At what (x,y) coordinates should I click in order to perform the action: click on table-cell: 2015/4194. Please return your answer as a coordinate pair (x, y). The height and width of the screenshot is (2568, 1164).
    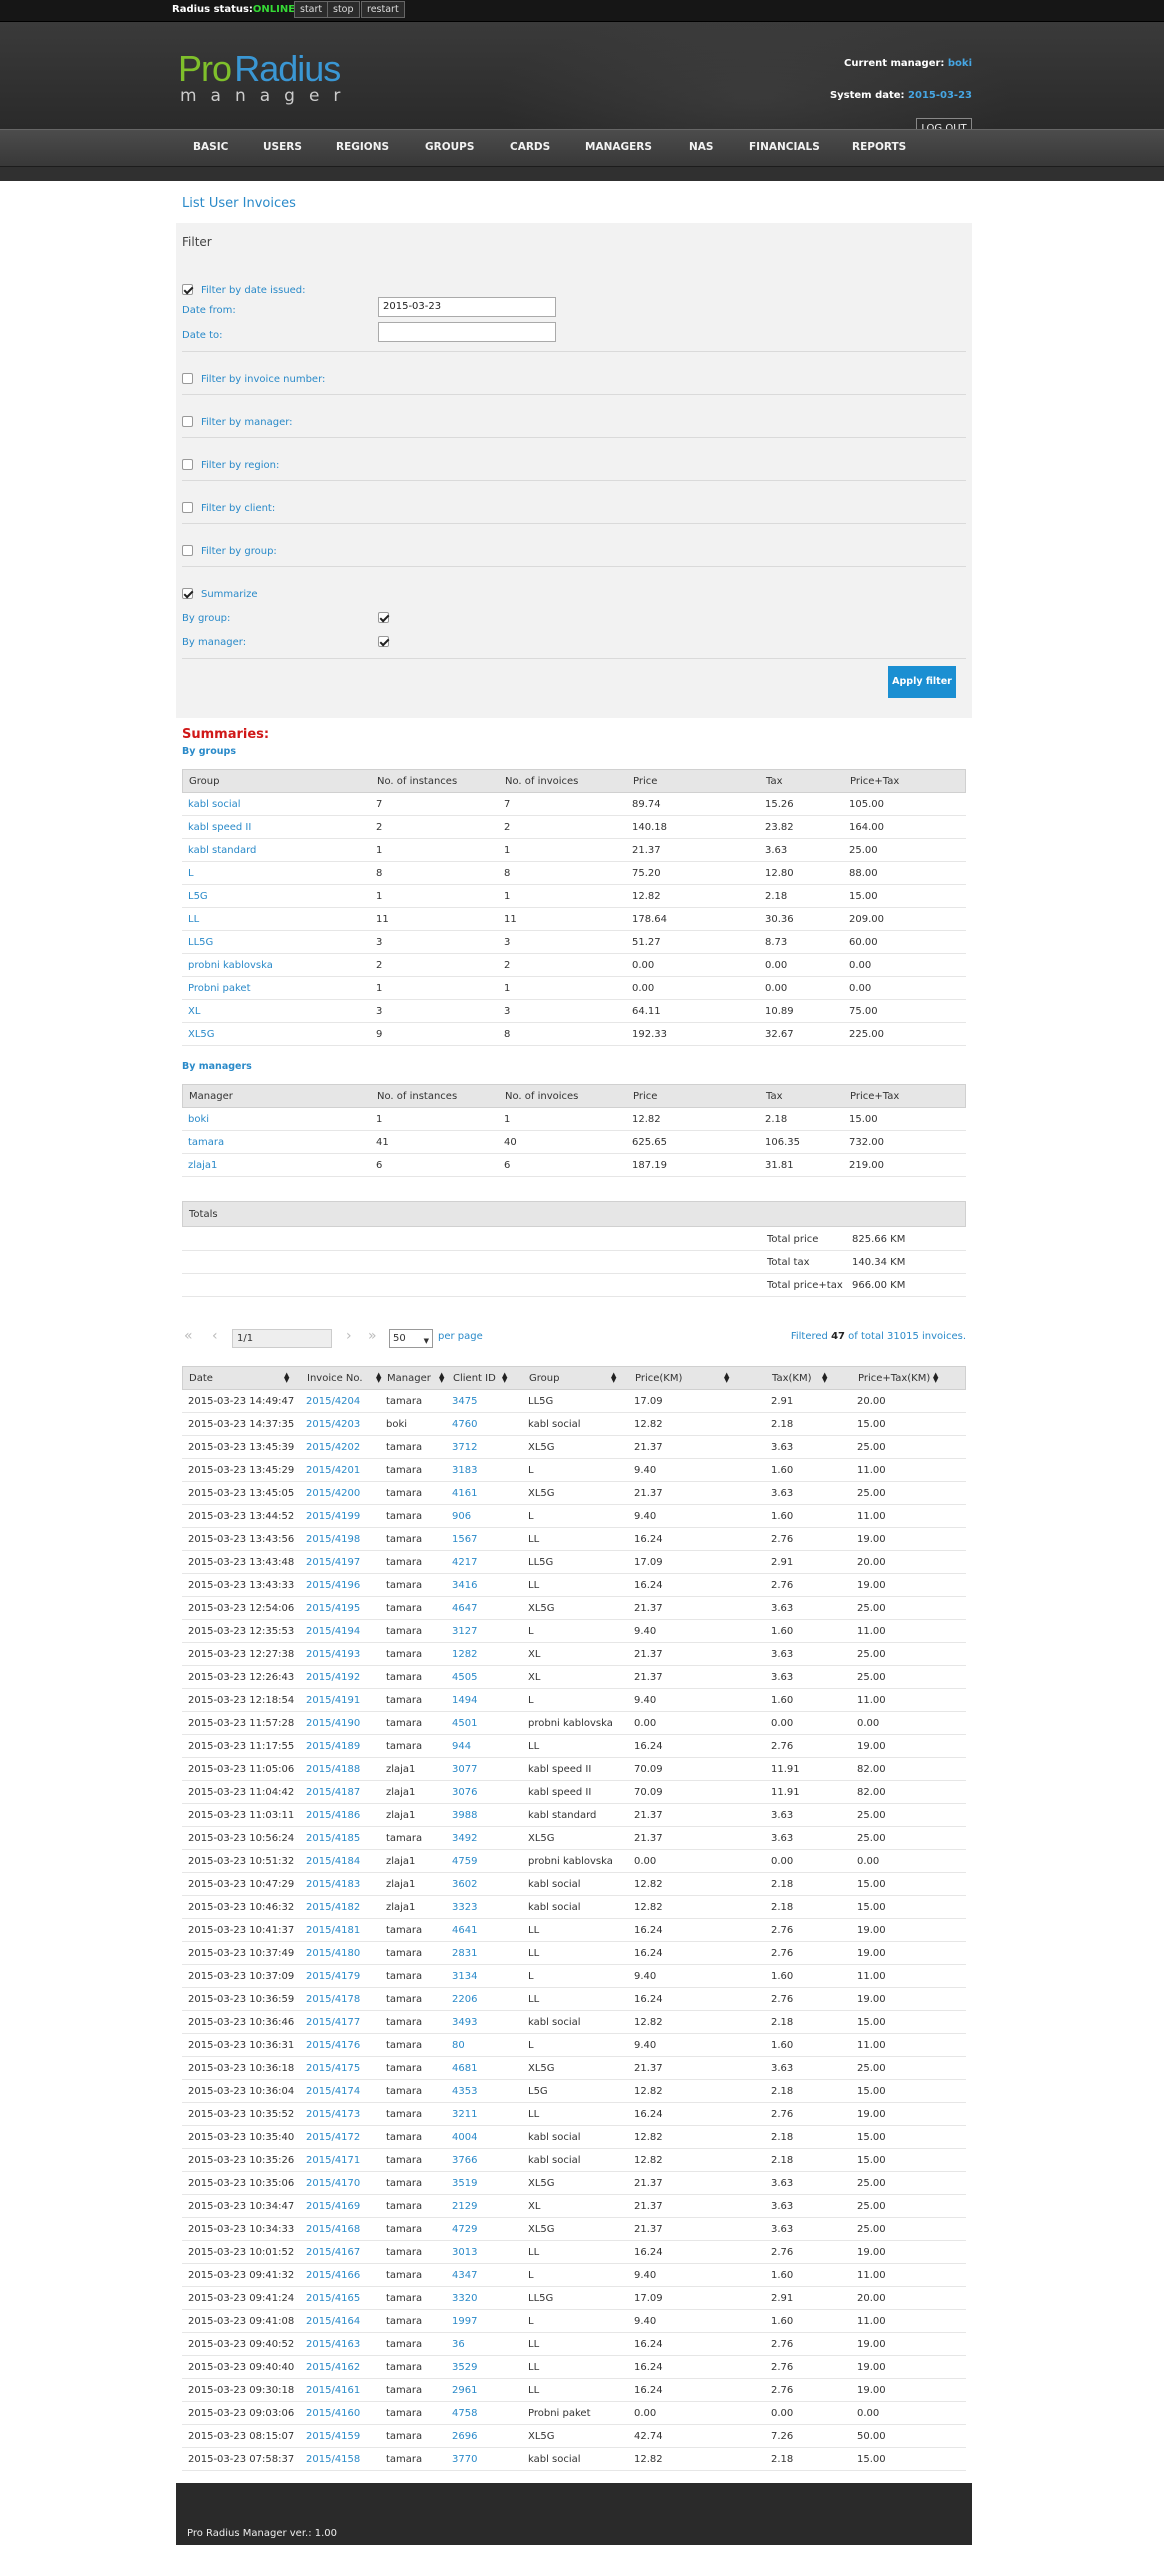
    Looking at the image, I should click on (333, 1631).